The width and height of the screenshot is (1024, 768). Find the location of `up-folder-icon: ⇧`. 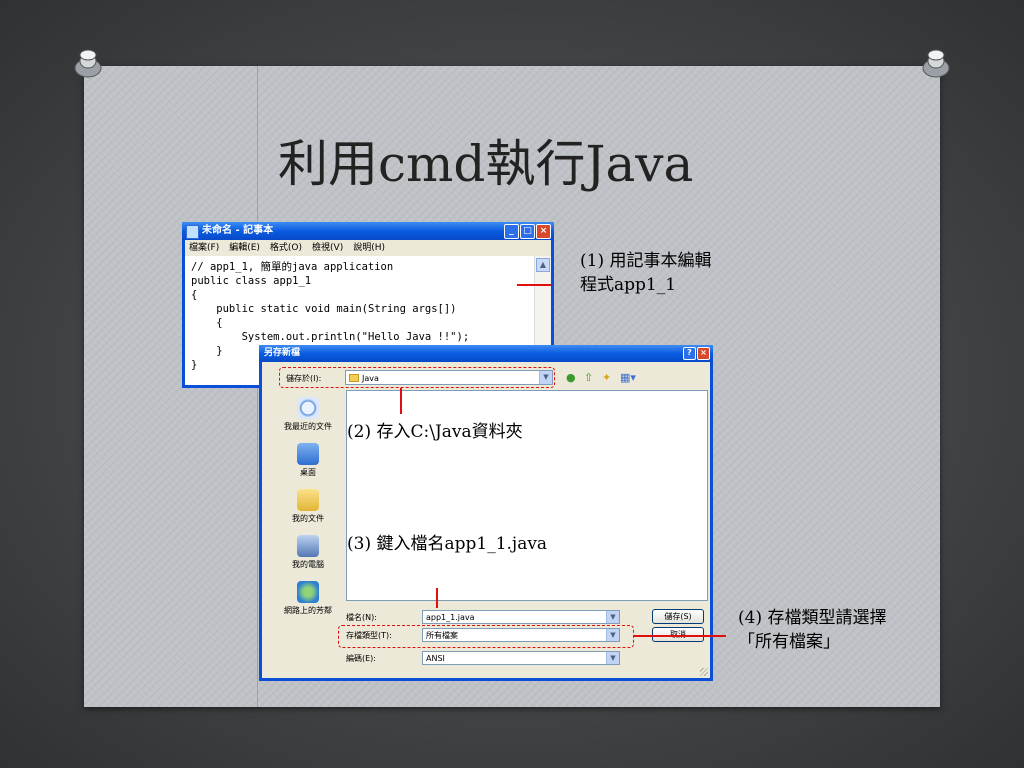

up-folder-icon: ⇧ is located at coordinates (588, 377).